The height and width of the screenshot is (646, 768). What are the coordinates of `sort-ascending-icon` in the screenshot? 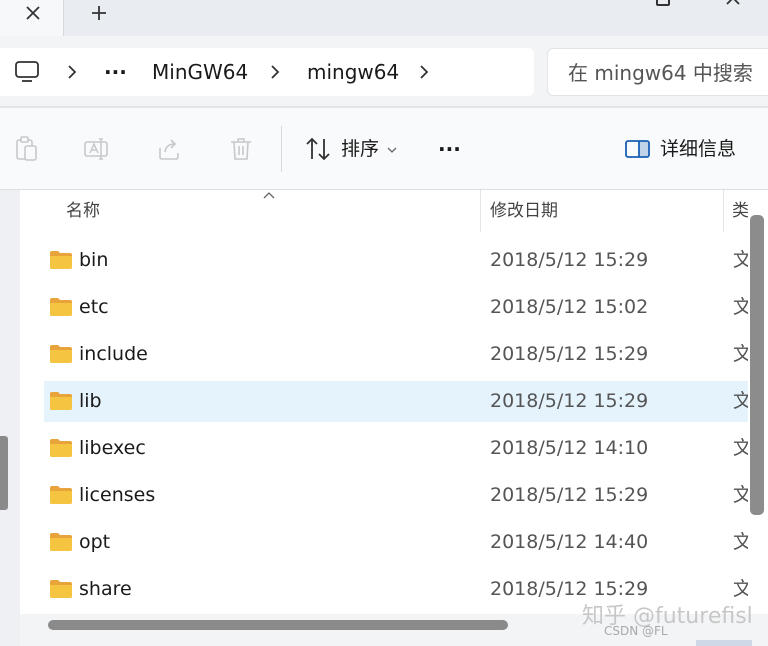 It's located at (269, 195).